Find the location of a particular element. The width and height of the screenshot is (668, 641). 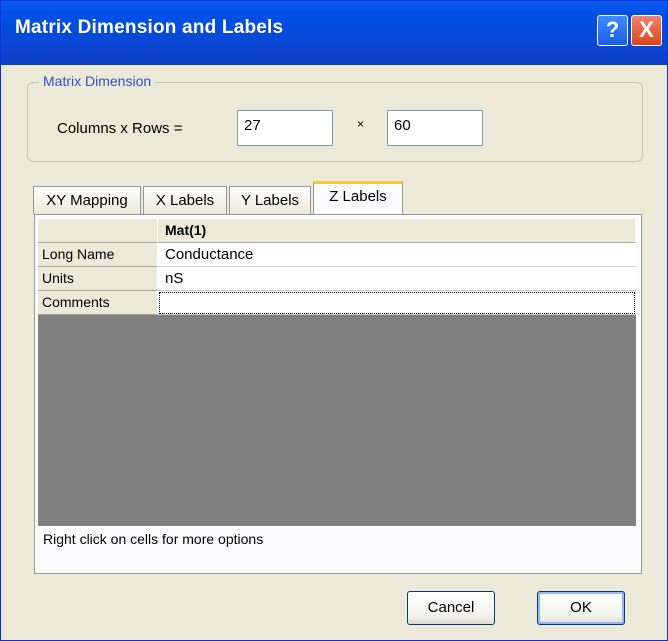

close-button: X is located at coordinates (646, 30).